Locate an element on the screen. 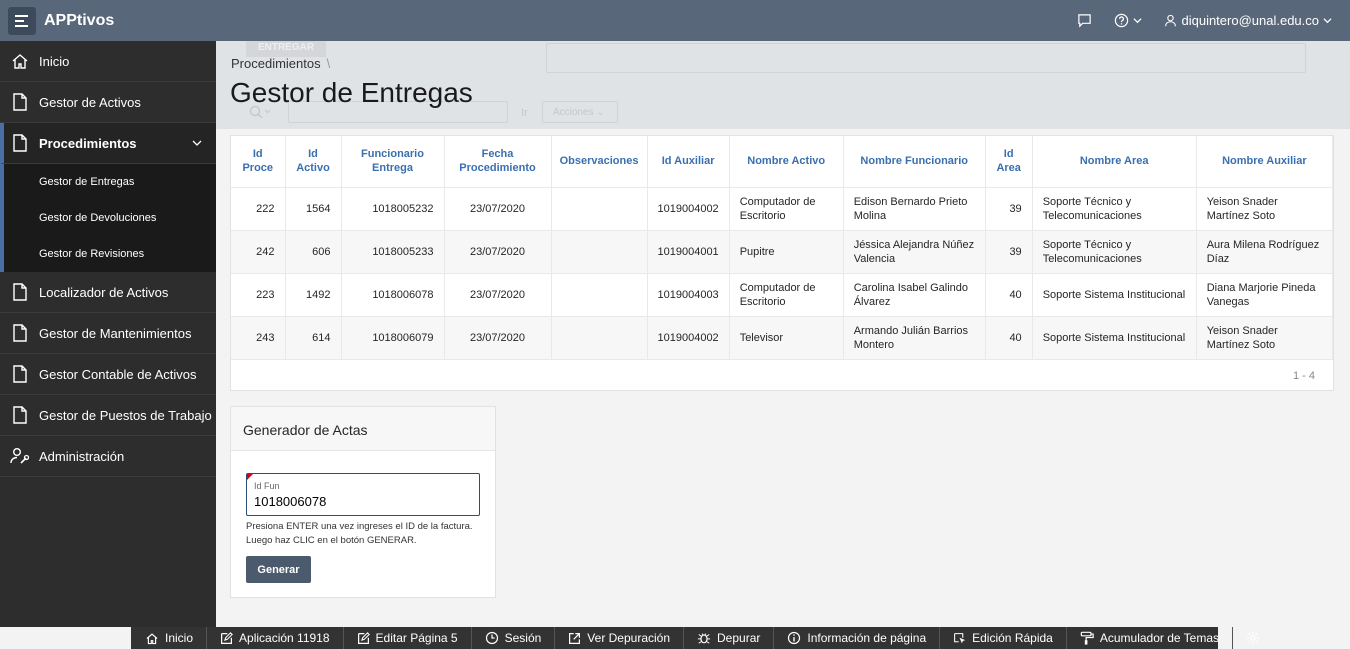  cell-nombre-area: Soporte Sistema Institucional is located at coordinates (1114, 338).